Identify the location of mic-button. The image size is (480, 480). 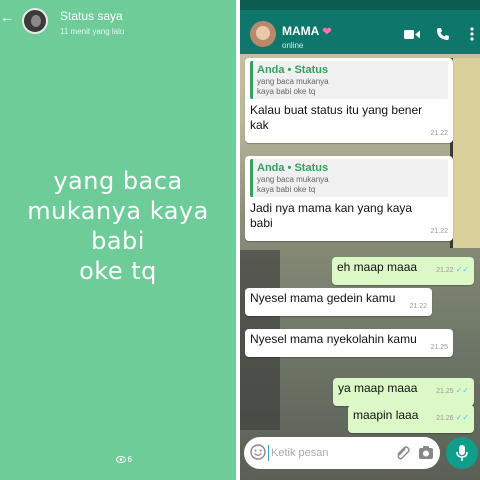
(462, 453).